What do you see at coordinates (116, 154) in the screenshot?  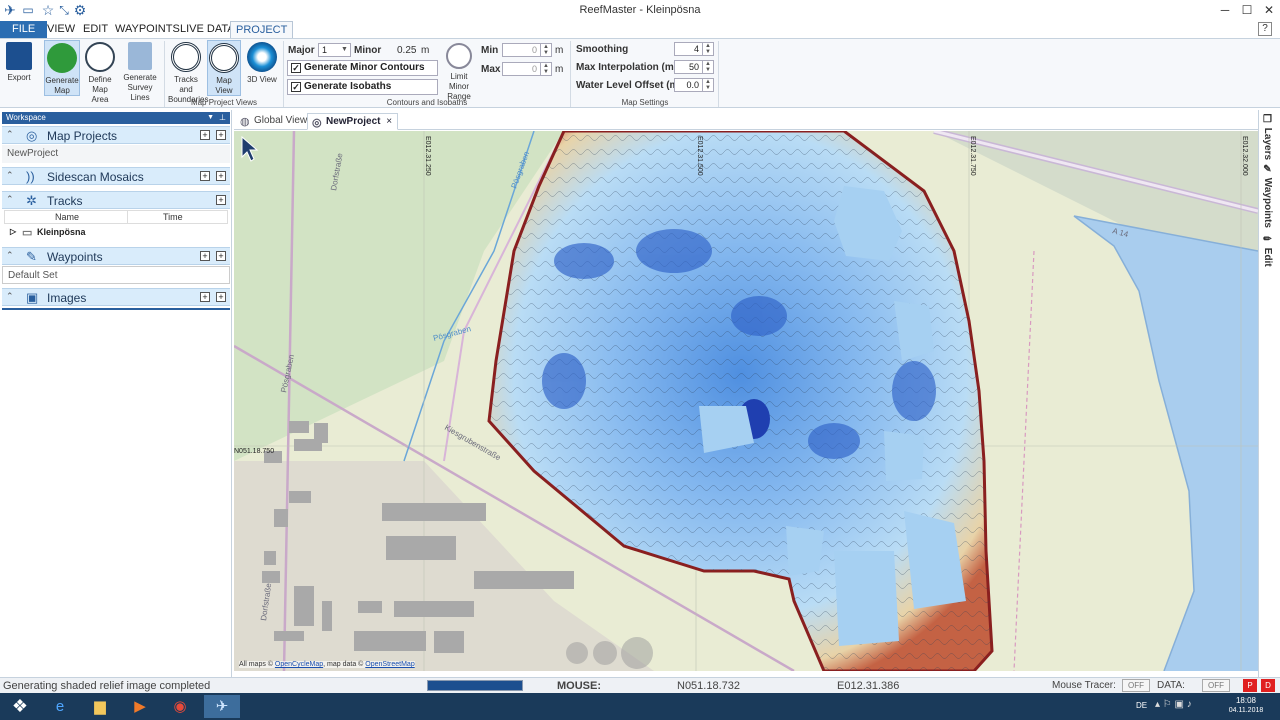 I see `list-item-new-project: NewProject` at bounding box center [116, 154].